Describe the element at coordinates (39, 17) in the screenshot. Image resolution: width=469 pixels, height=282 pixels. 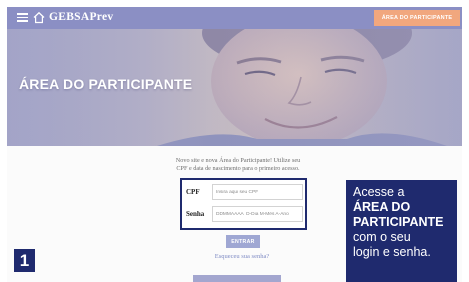
I see `home-icon` at that location.